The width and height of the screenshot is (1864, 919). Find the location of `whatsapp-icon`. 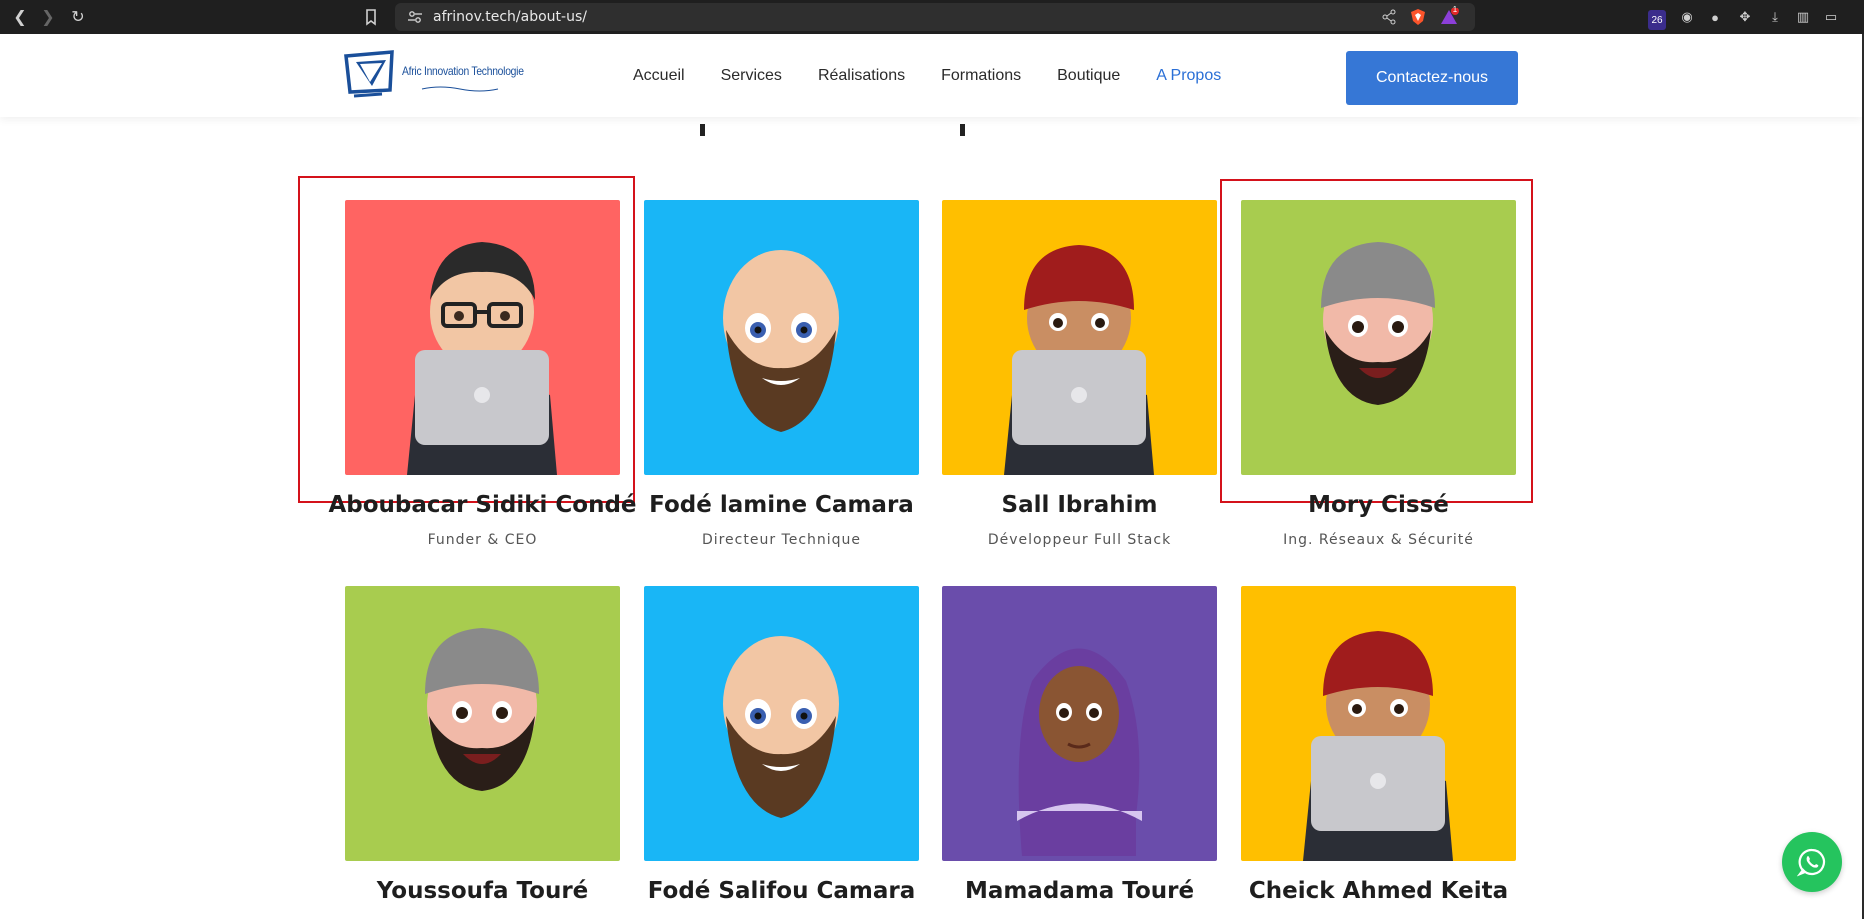

whatsapp-icon is located at coordinates (1811, 862).